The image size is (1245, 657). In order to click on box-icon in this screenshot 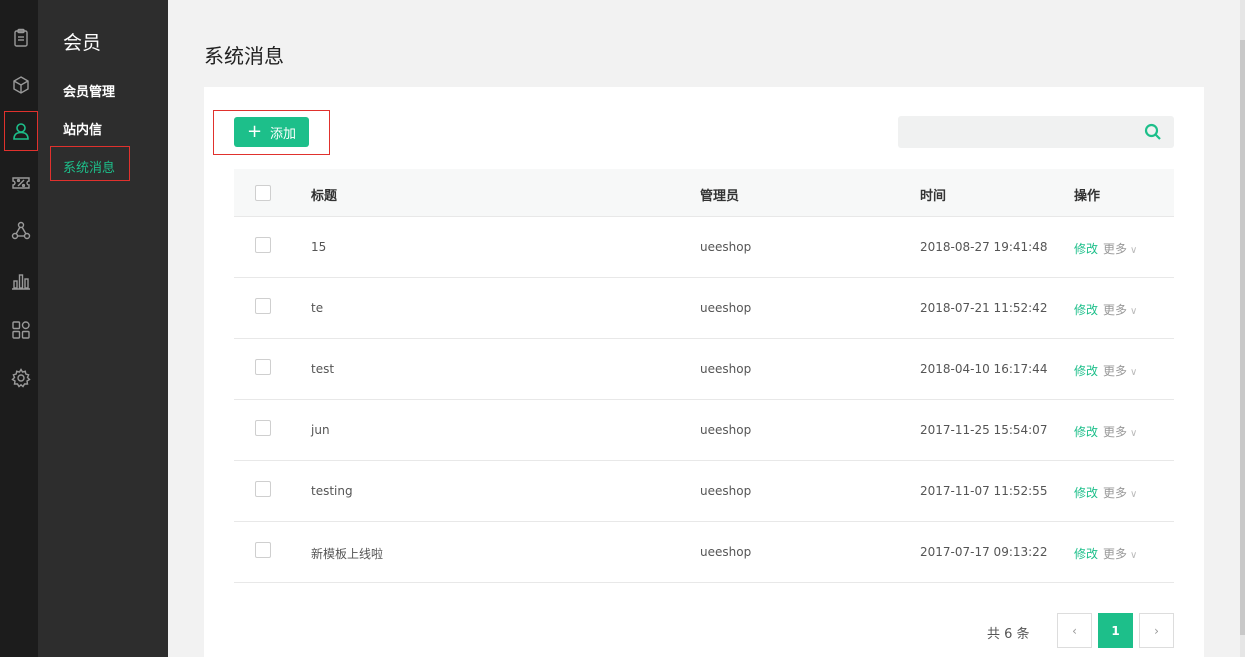, I will do `click(21, 85)`.